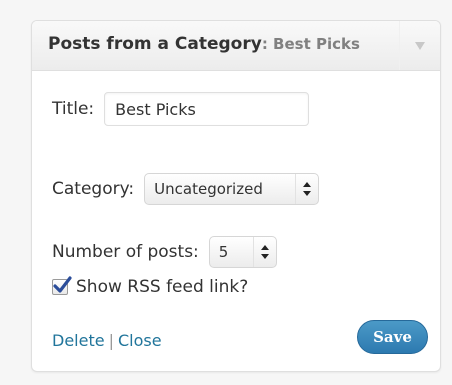 The width and height of the screenshot is (452, 385). I want to click on title-row: Title: Best Picks, so click(181, 109).